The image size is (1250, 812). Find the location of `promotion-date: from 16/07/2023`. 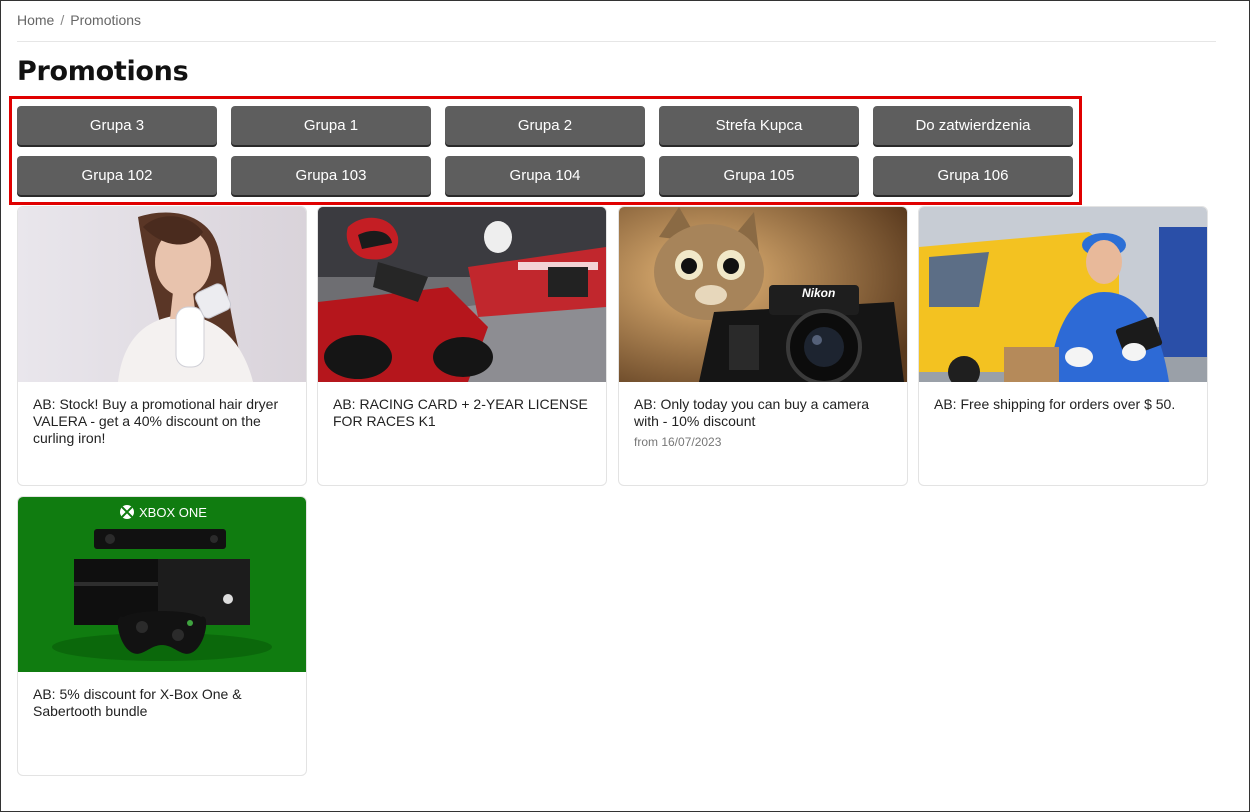

promotion-date: from 16/07/2023 is located at coordinates (678, 442).